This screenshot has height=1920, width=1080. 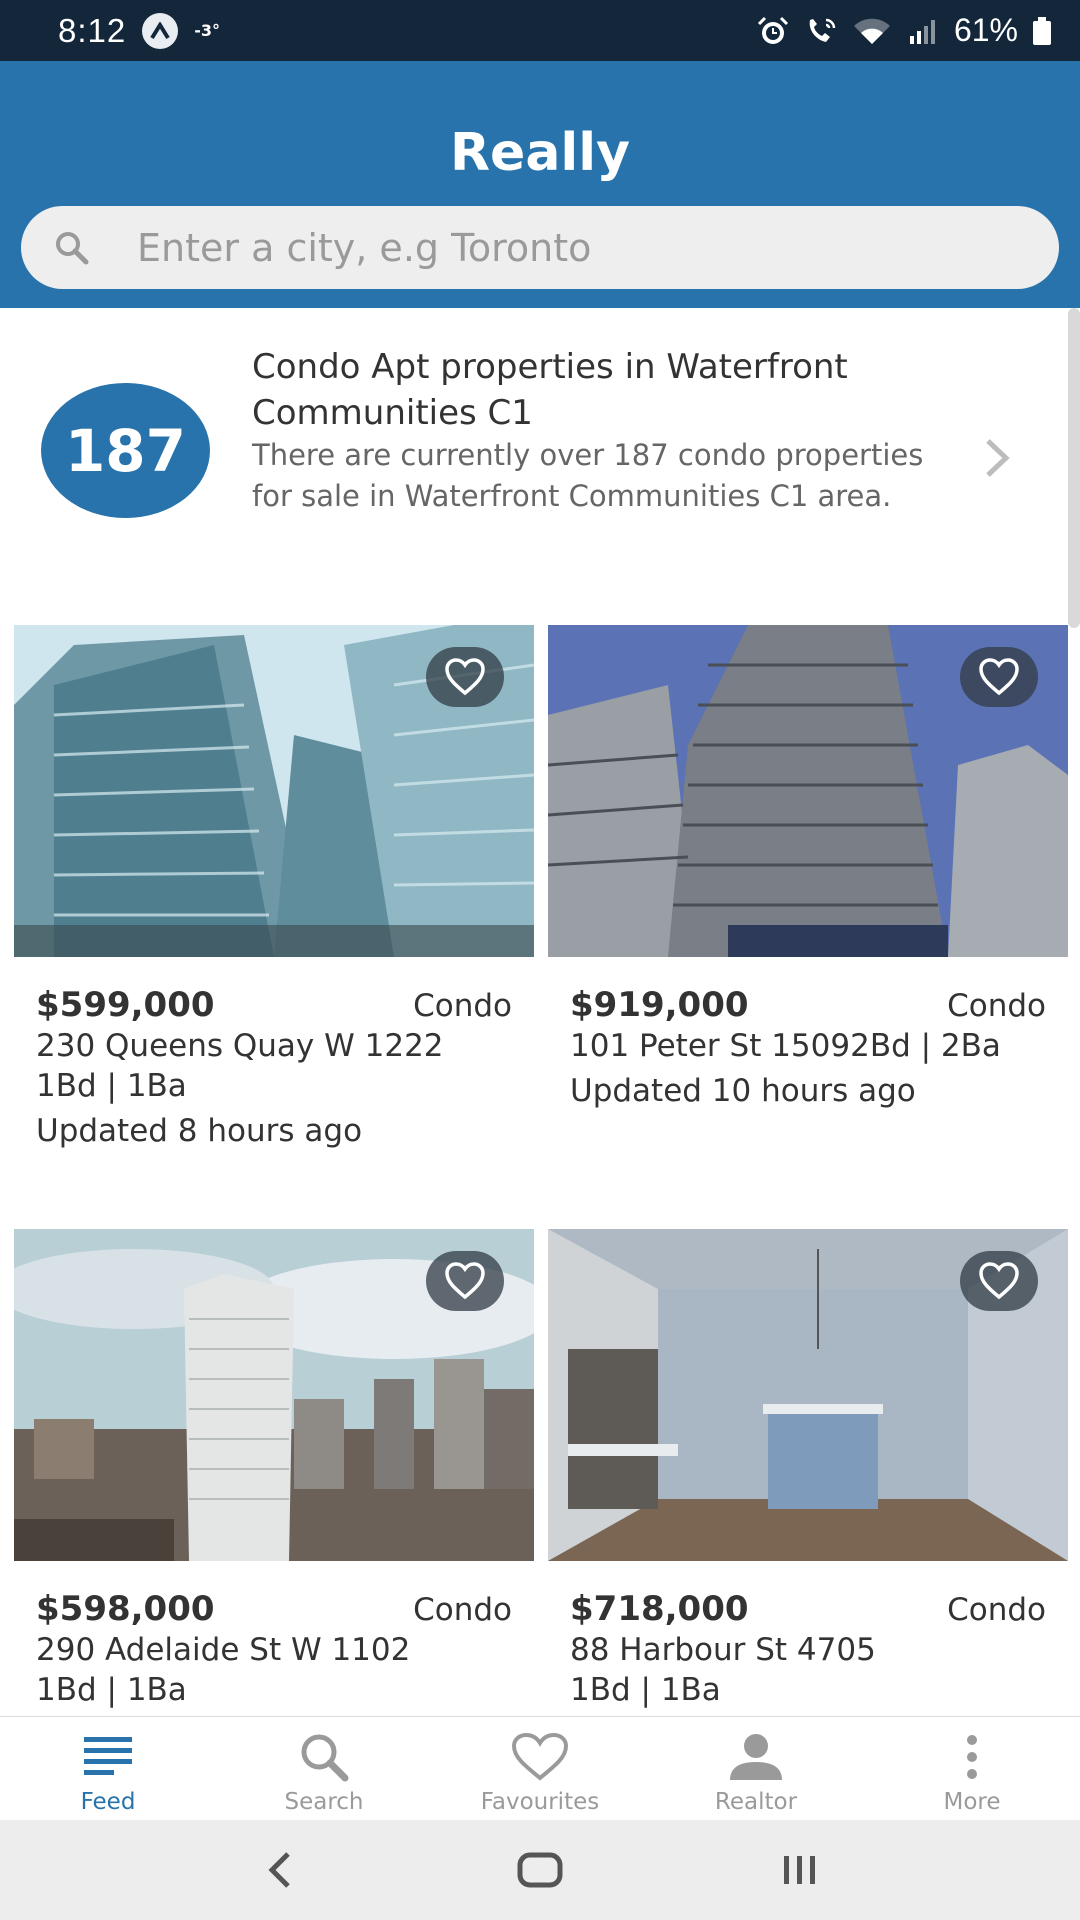 What do you see at coordinates (125, 1005) in the screenshot?
I see `listing-price: $599,000` at bounding box center [125, 1005].